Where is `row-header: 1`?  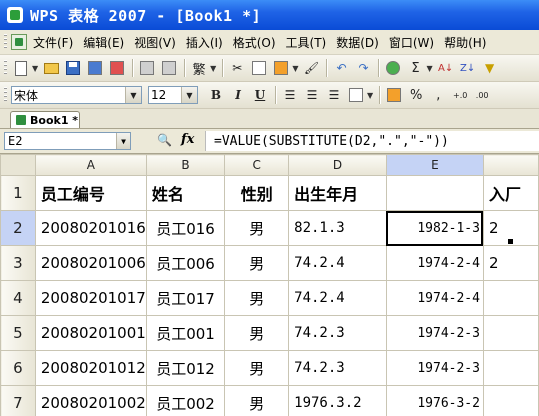
row-header: 1 is located at coordinates (18, 193).